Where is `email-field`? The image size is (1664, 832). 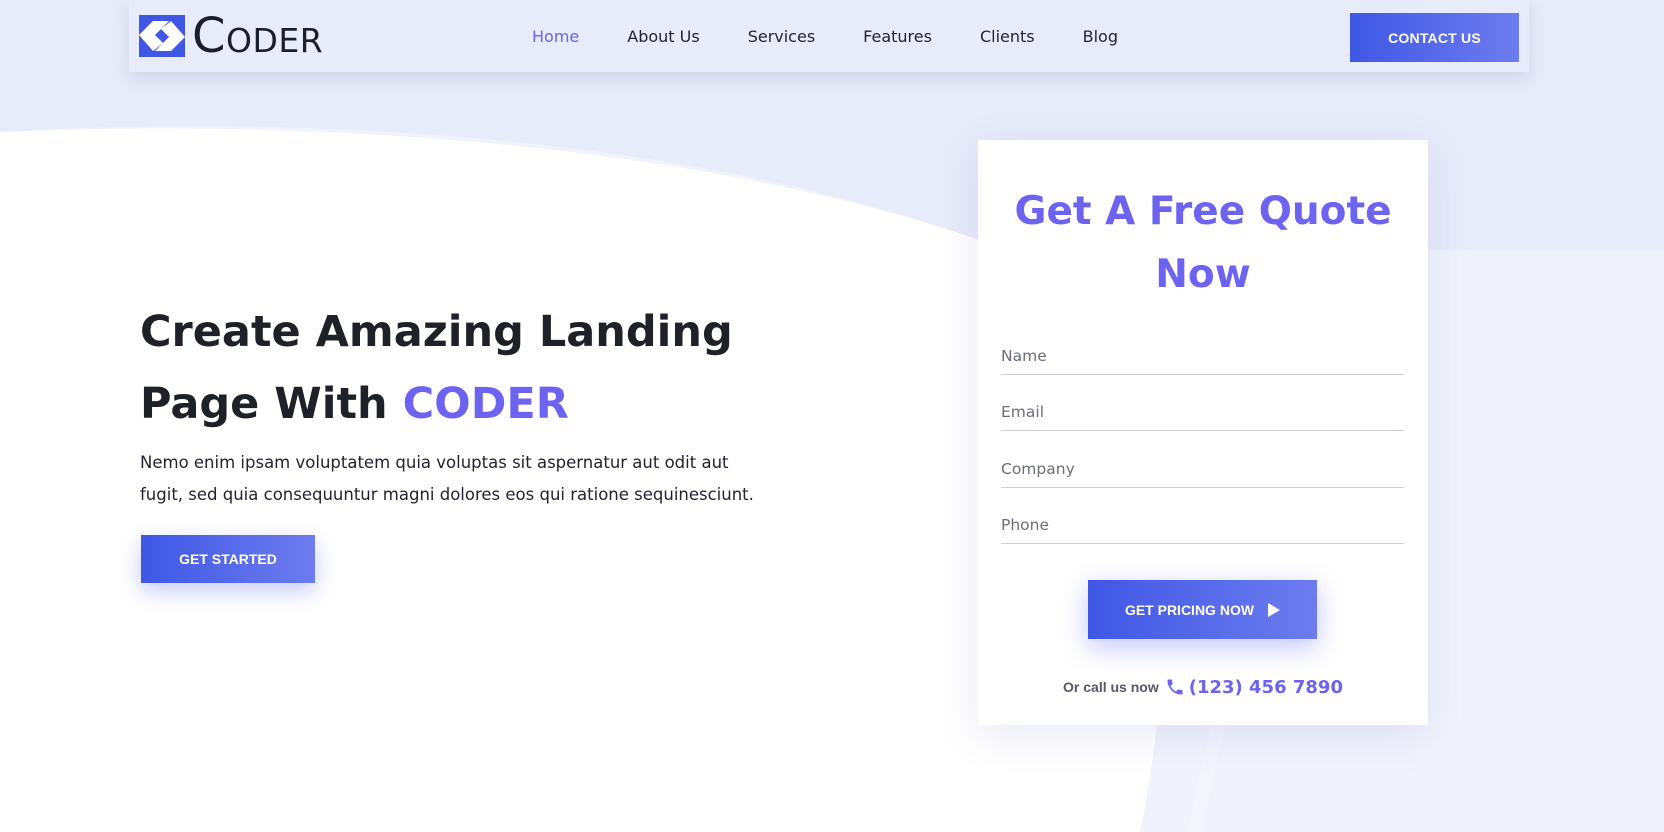 email-field is located at coordinates (1202, 412).